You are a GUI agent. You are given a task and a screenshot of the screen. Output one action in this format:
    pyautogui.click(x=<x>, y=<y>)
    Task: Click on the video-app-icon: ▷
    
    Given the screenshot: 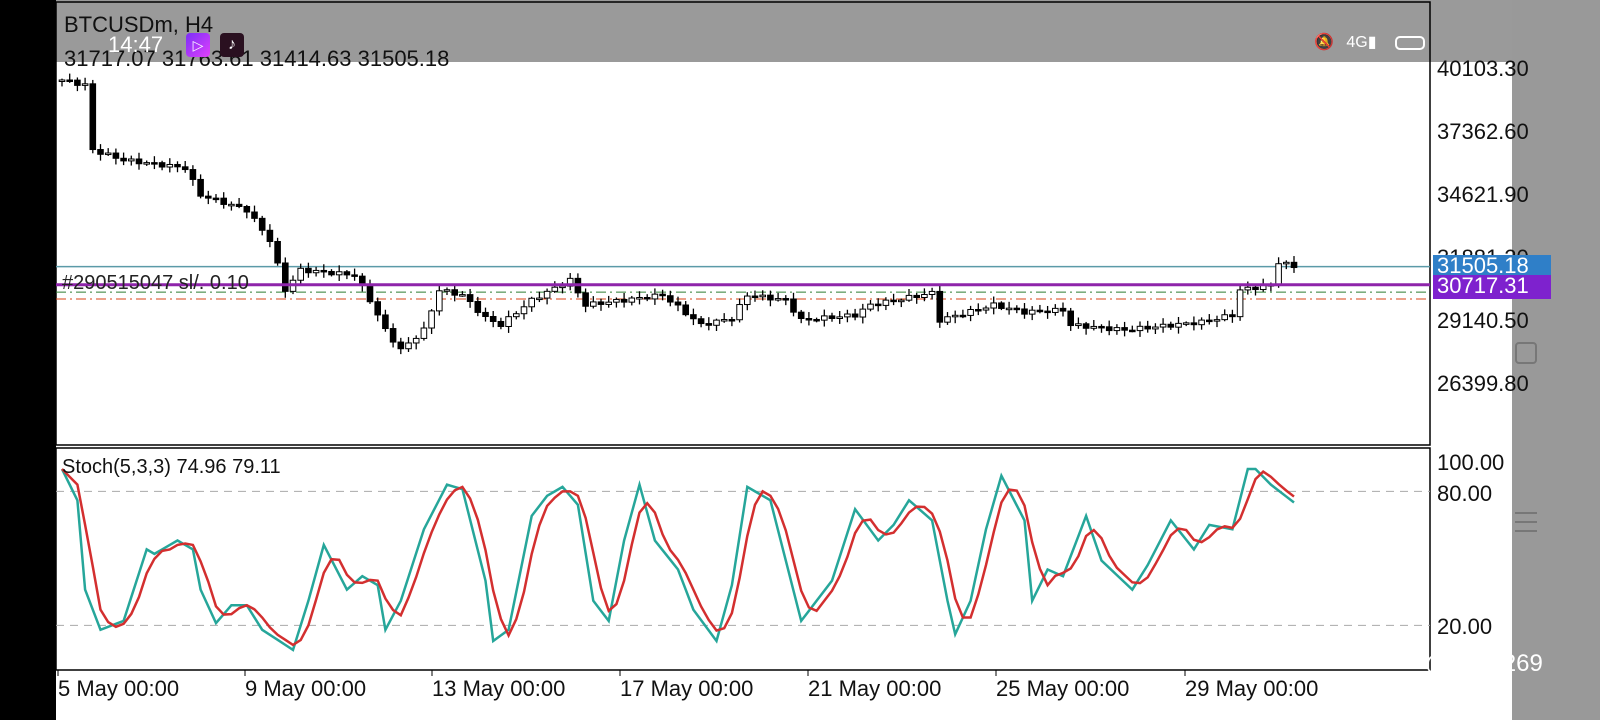 What is the action you would take?
    pyautogui.click(x=198, y=45)
    